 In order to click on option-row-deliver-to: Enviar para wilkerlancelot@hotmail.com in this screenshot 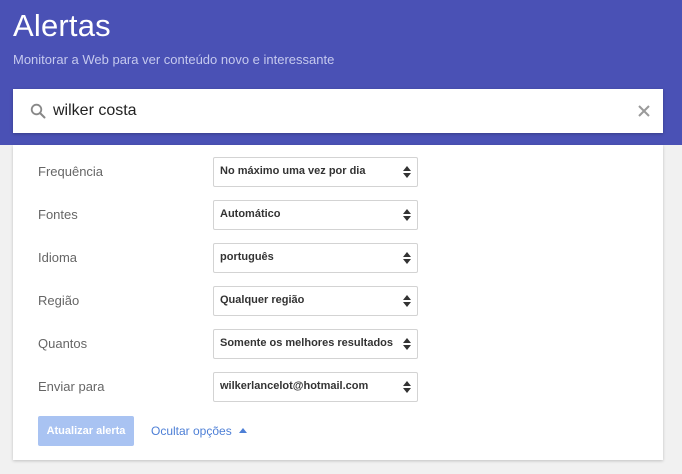, I will do `click(338, 387)`.